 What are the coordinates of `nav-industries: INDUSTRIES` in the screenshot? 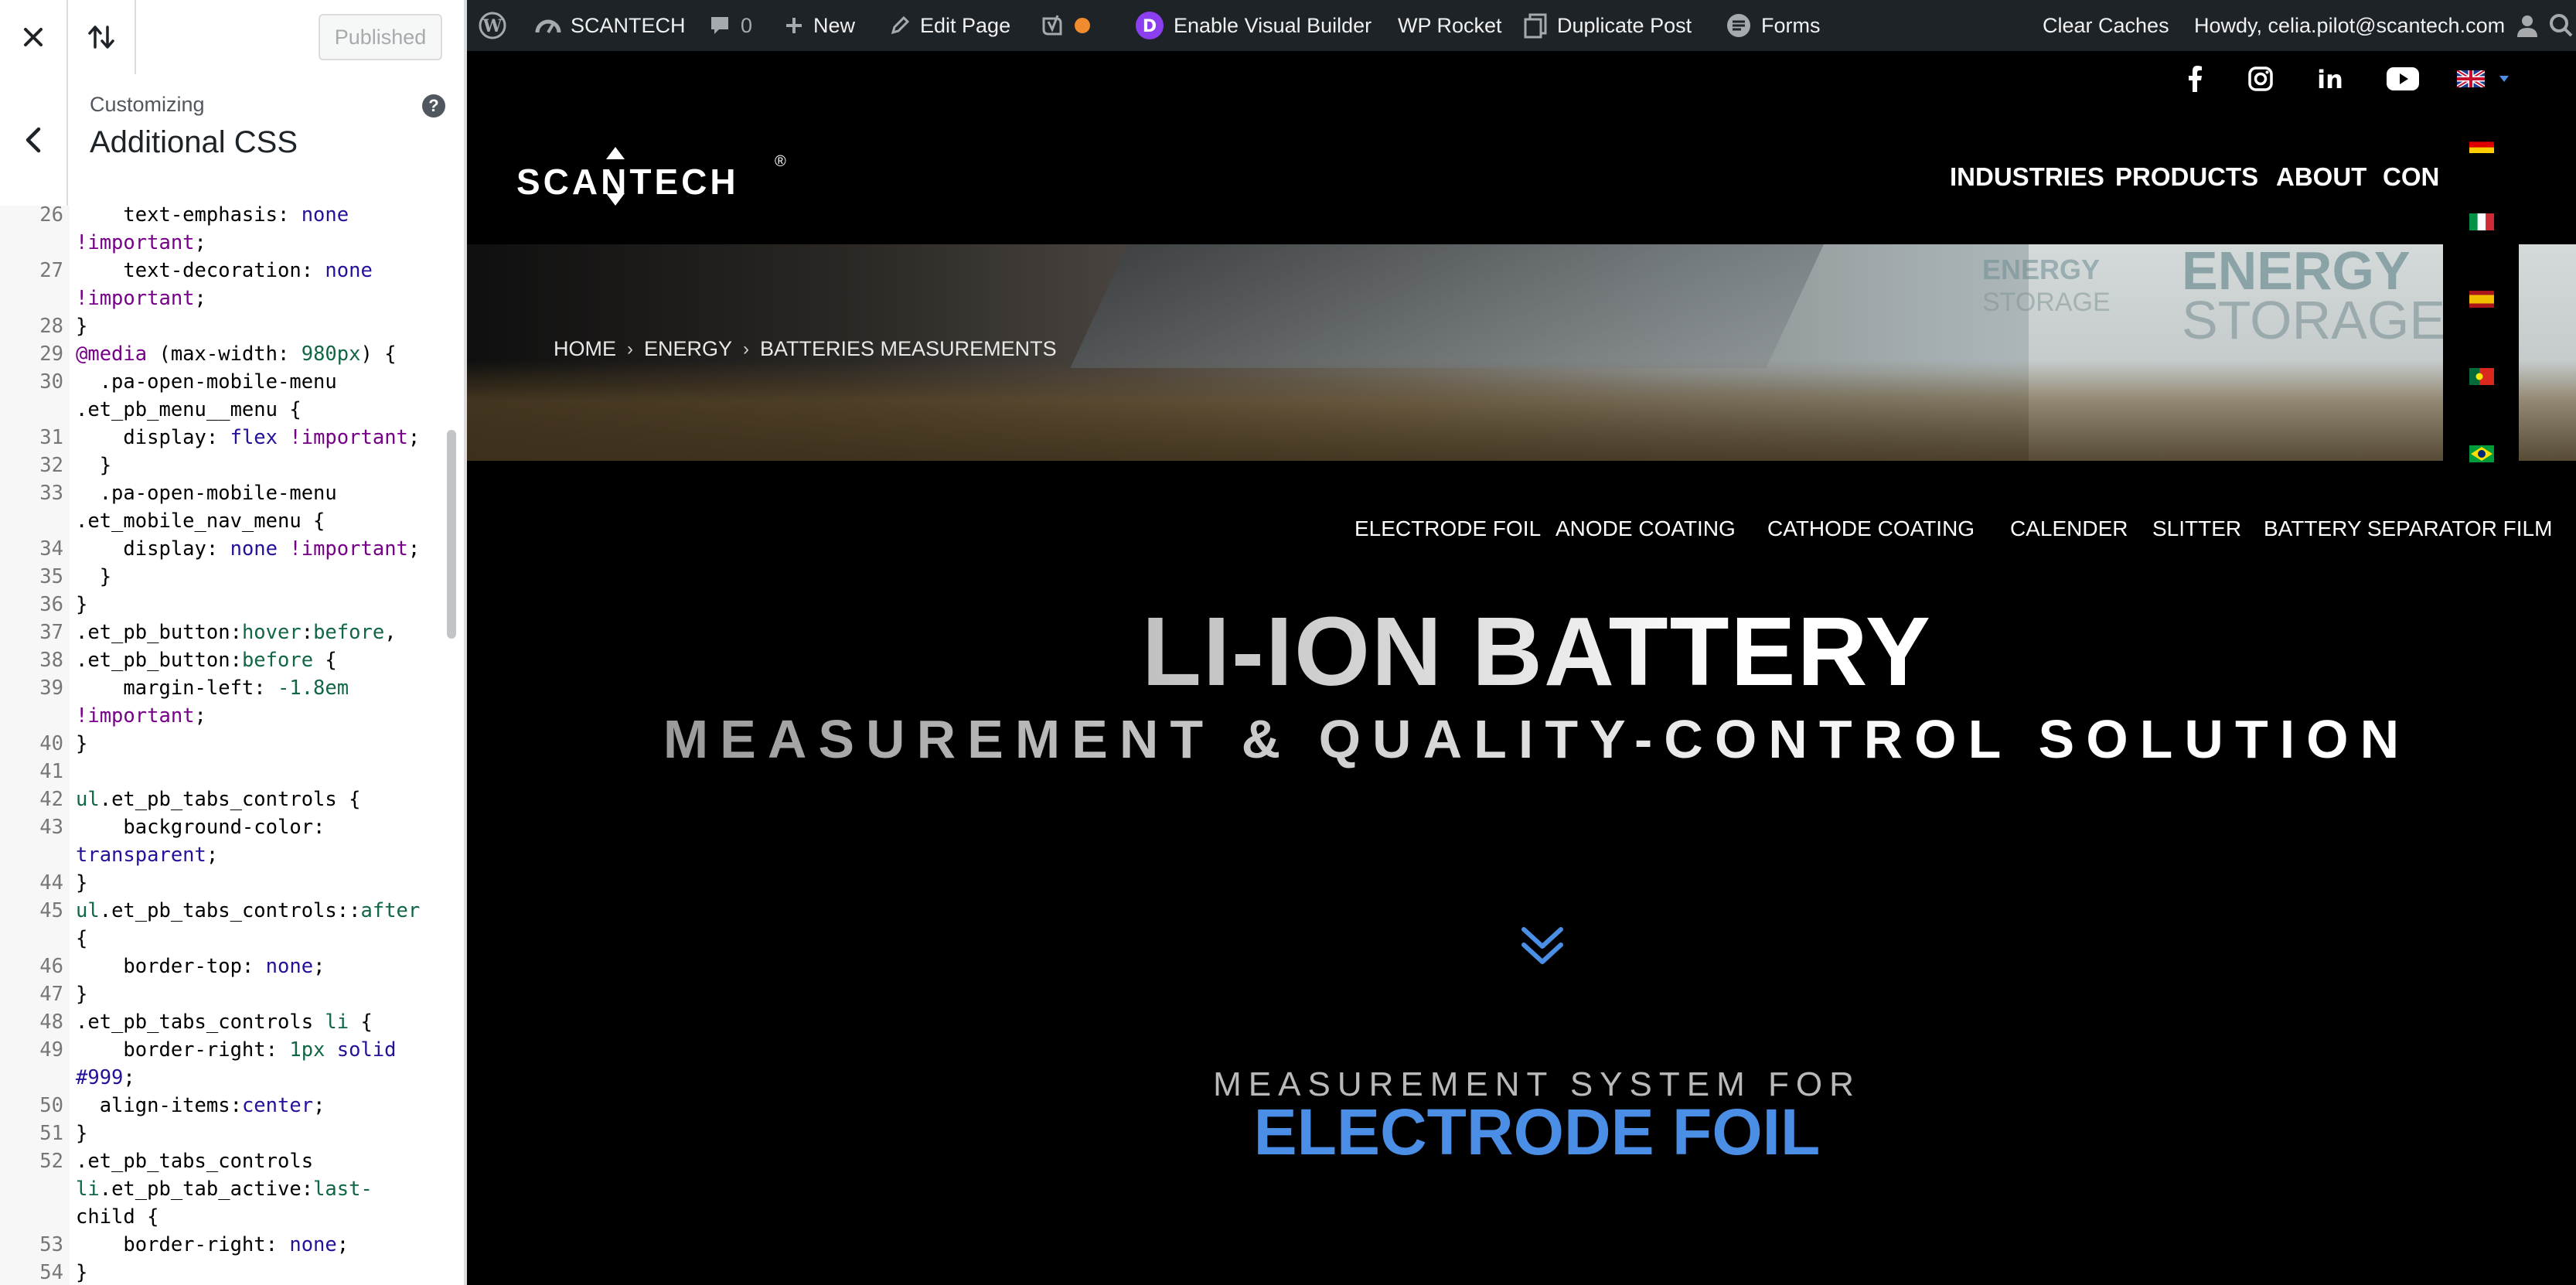 It's located at (2027, 177).